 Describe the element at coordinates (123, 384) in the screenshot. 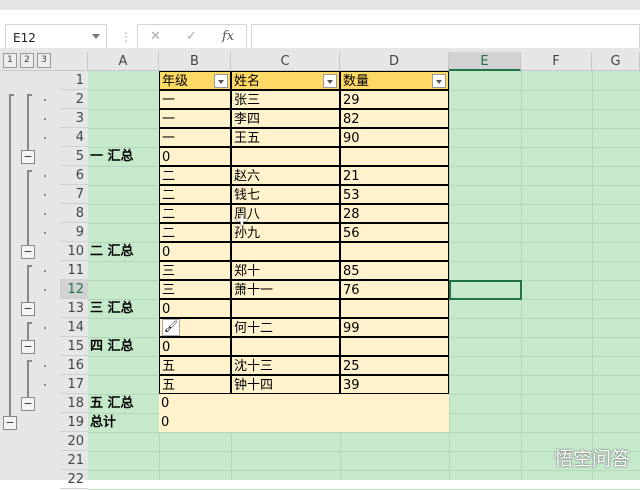

I see `cell-A17` at that location.